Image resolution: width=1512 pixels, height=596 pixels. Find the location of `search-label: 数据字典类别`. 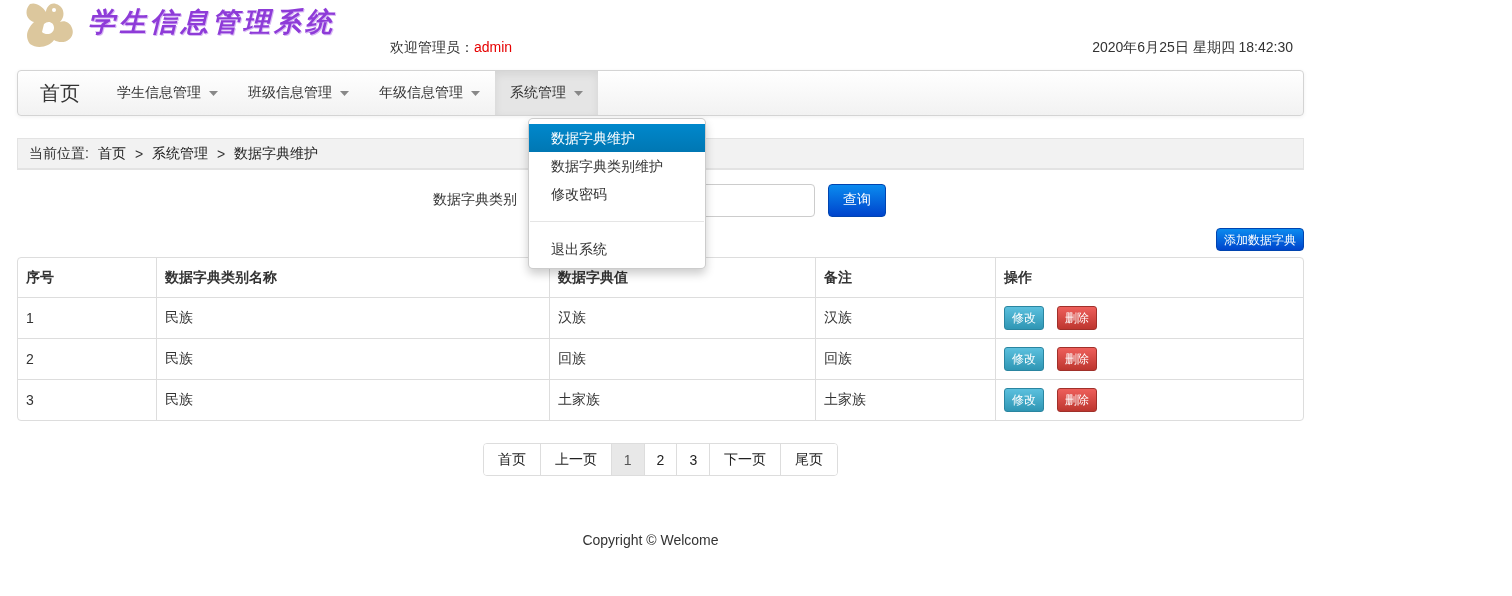

search-label: 数据字典类别 is located at coordinates (475, 200).